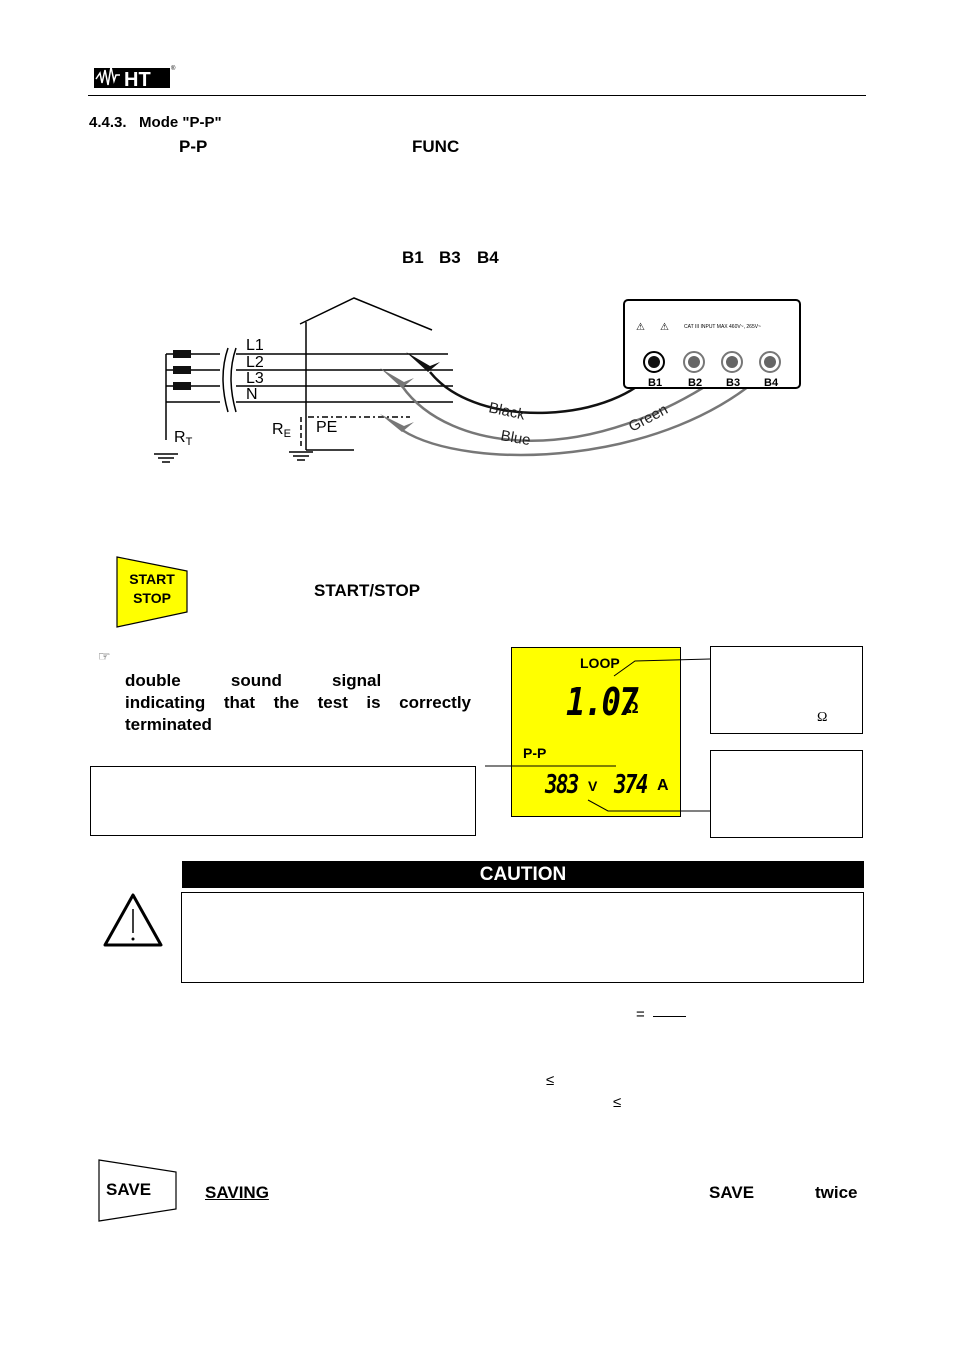 The height and width of the screenshot is (1351, 954). What do you see at coordinates (255, 362) in the screenshot?
I see `label-l2: L2` at bounding box center [255, 362].